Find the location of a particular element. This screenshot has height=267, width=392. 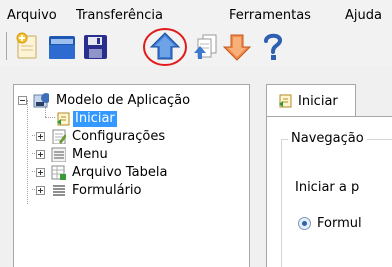

toolbar is located at coordinates (196, 46).